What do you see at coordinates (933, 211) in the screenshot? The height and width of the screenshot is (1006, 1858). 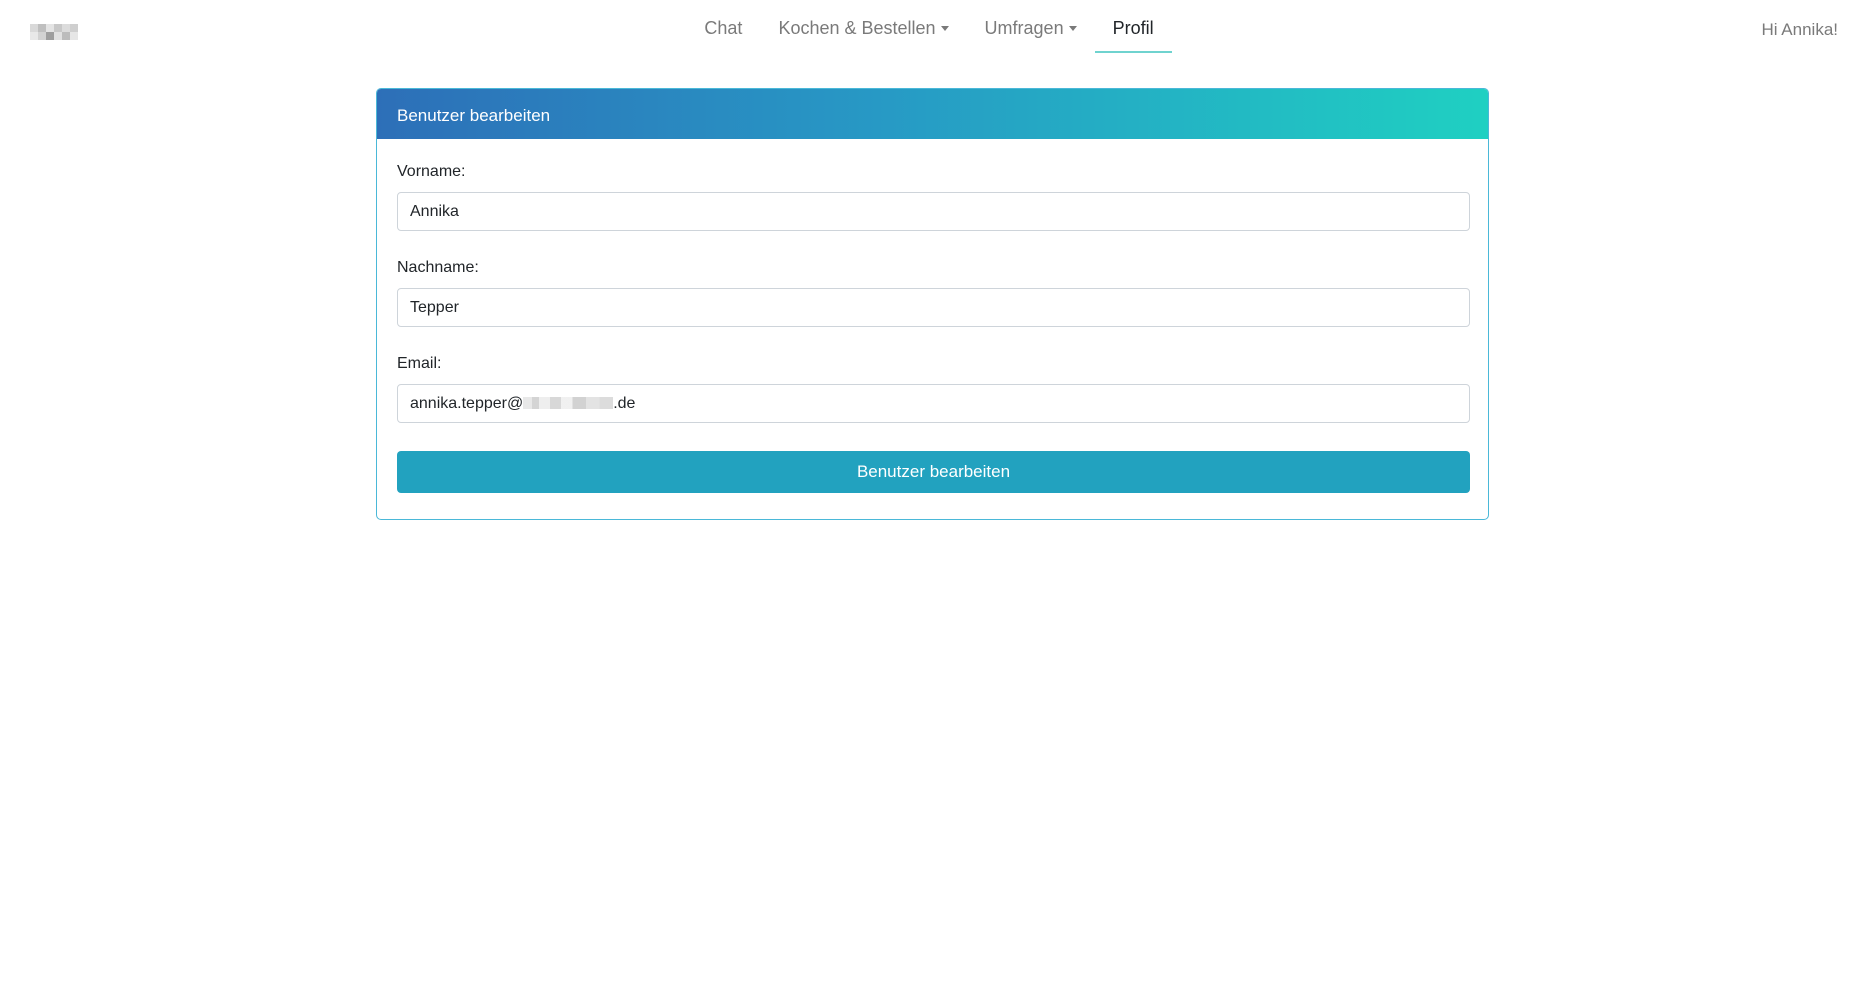 I see `firstname-input: Annika` at bounding box center [933, 211].